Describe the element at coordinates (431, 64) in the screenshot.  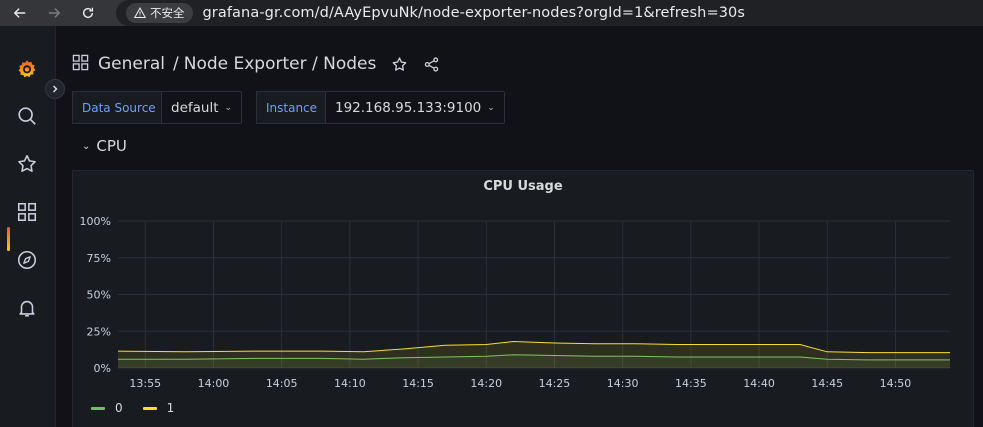
I see `share-icon` at that location.